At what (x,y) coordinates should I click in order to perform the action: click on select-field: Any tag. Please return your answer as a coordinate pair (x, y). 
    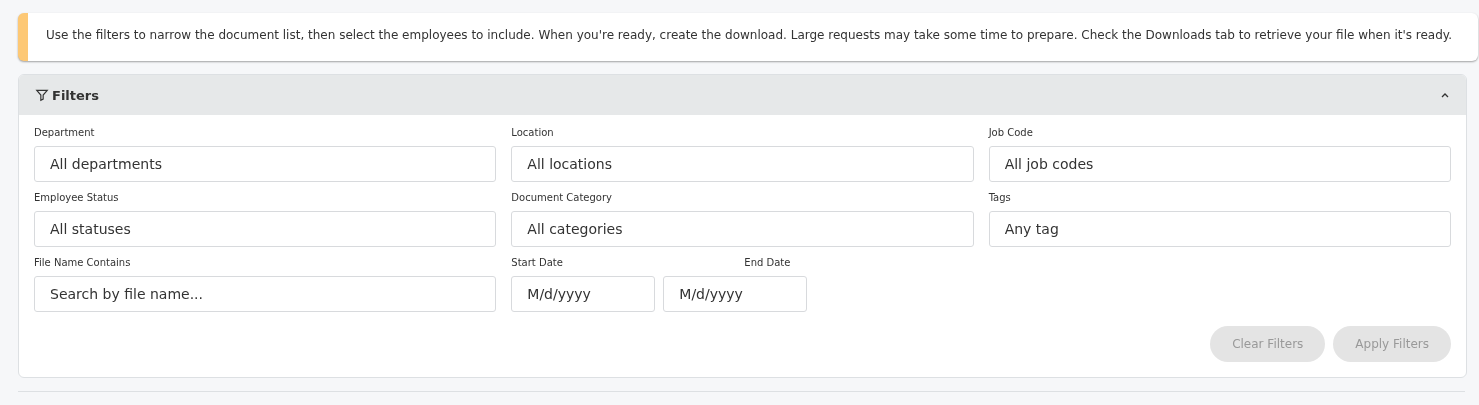
    Looking at the image, I should click on (1219, 229).